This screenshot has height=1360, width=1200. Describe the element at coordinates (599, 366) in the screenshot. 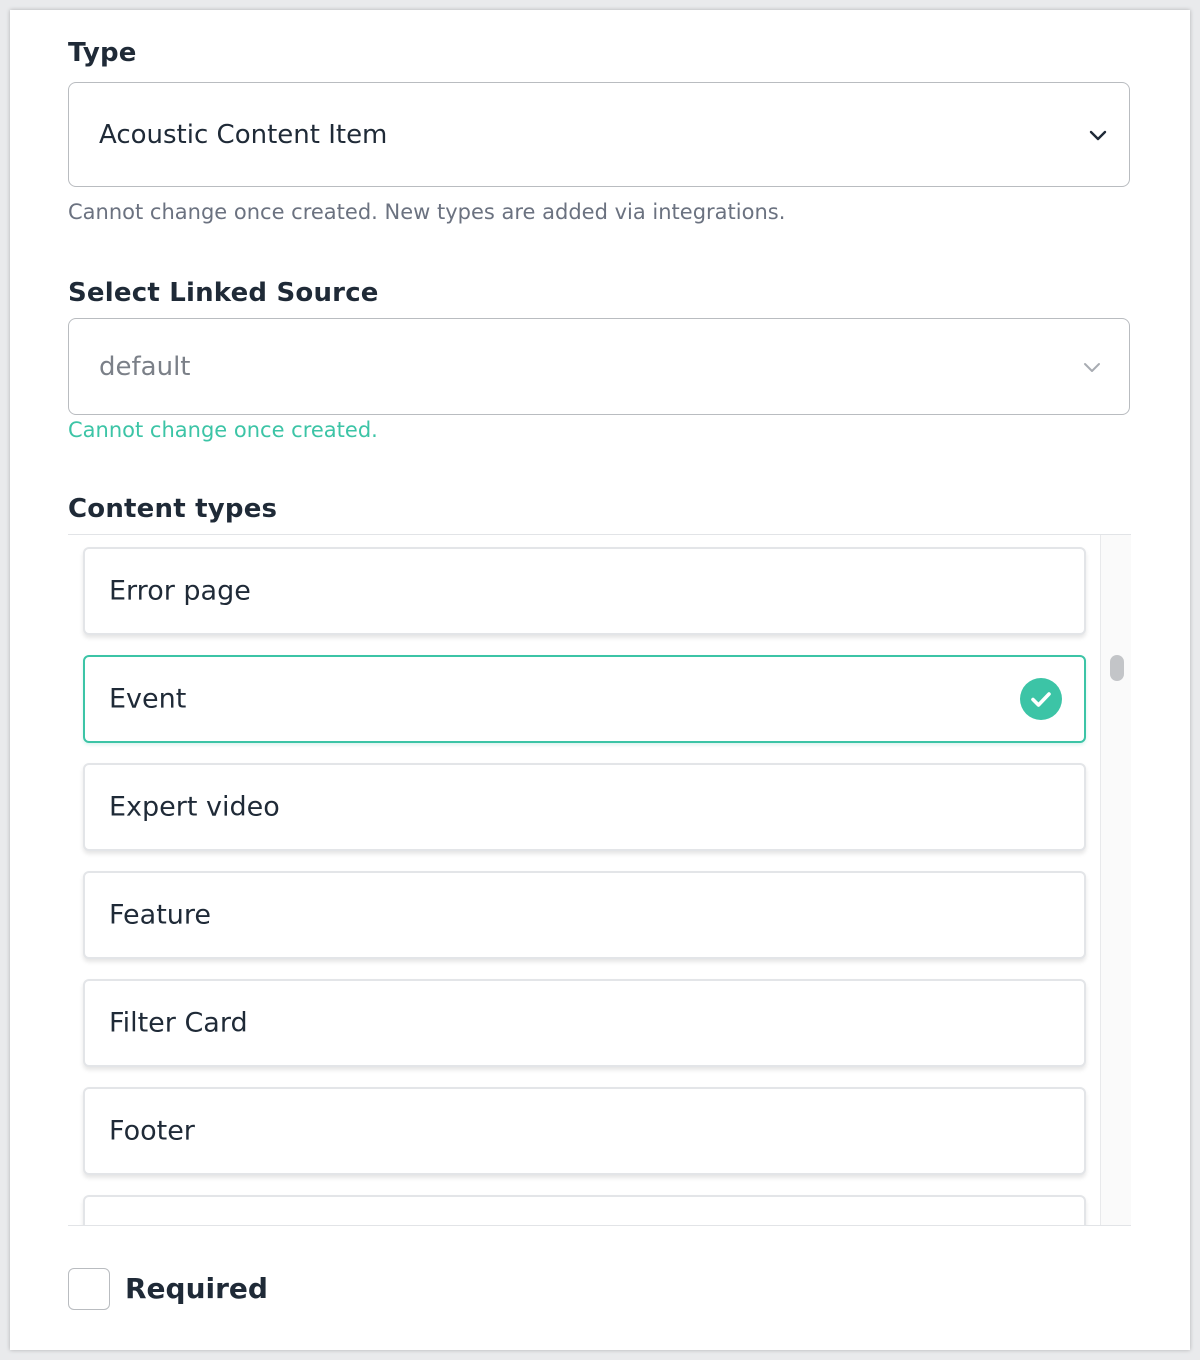

I see `linked-source-select: default` at that location.